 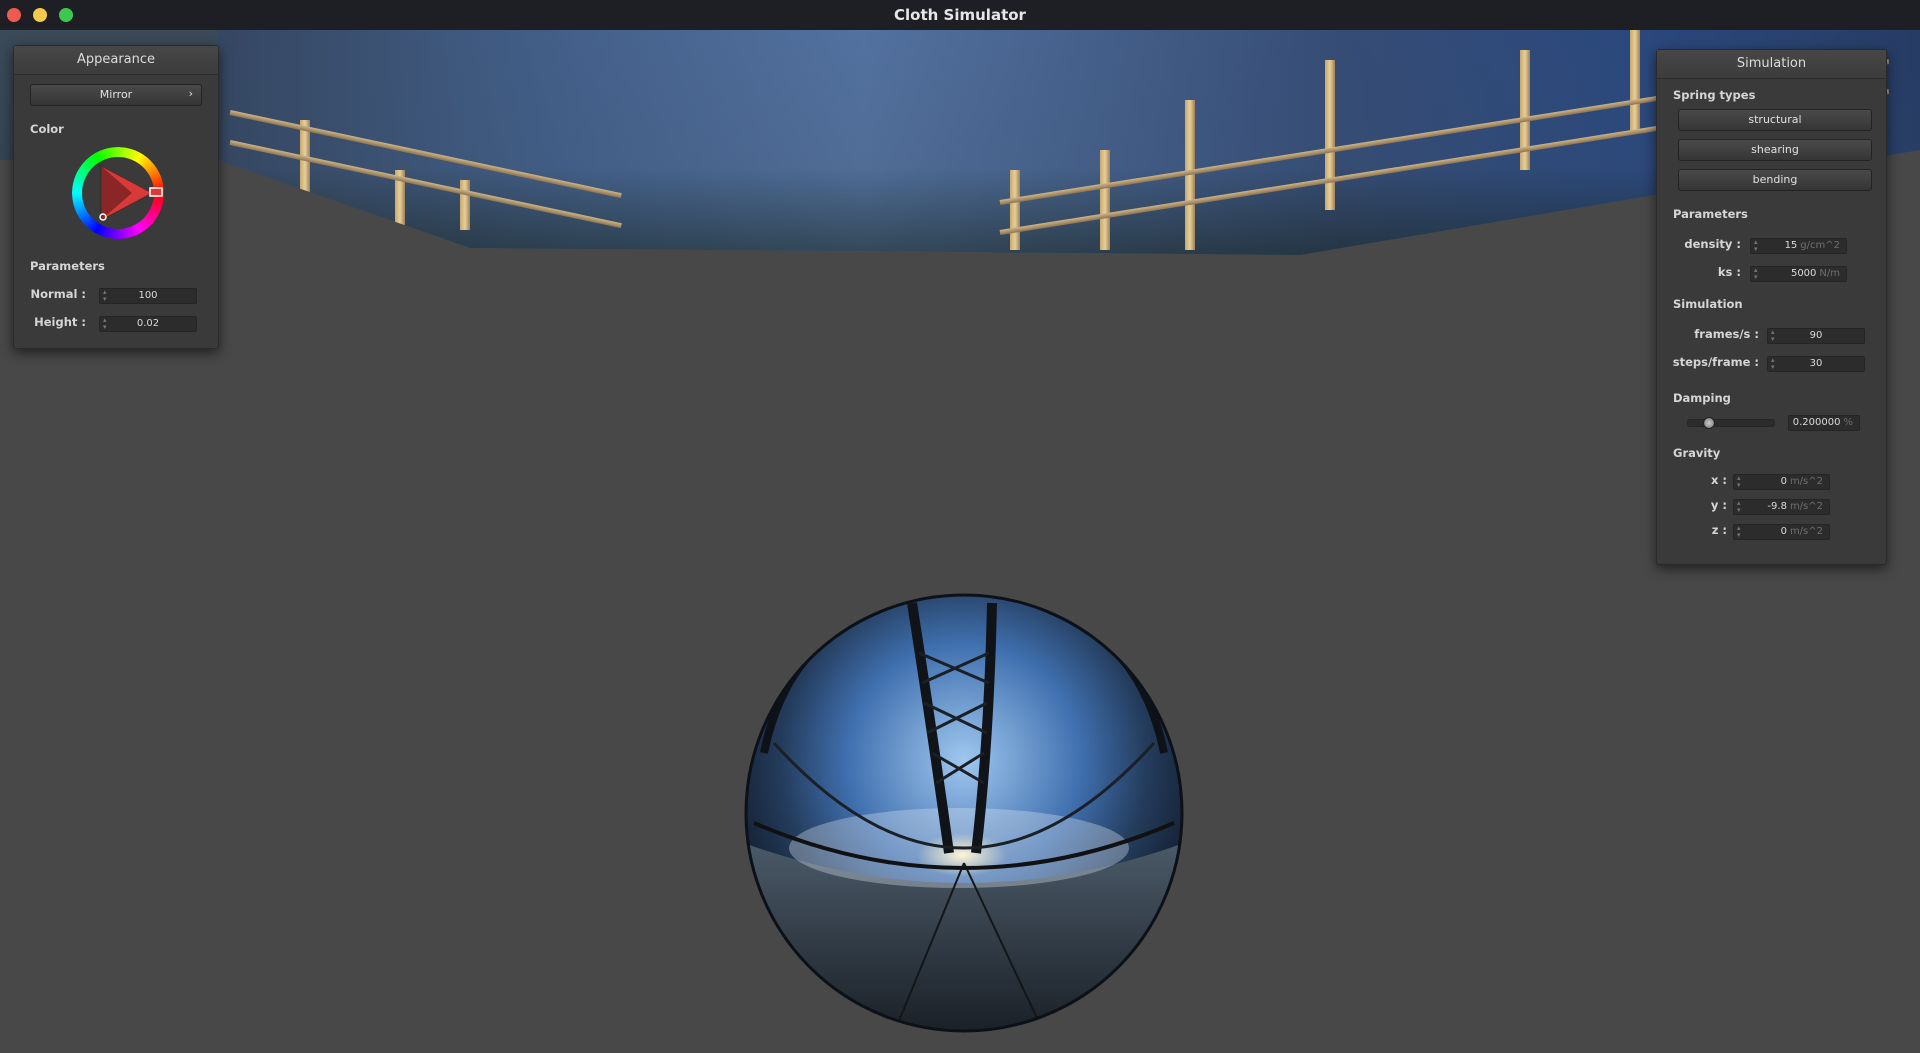 I want to click on ks-input: ▴ ▾ 5000 N/m, so click(x=1798, y=274).